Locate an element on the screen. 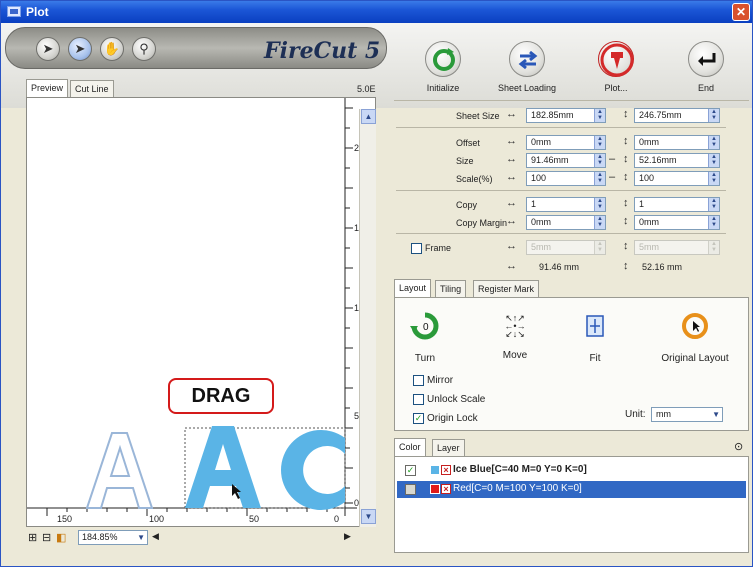  tab-layer: Layer is located at coordinates (448, 448).